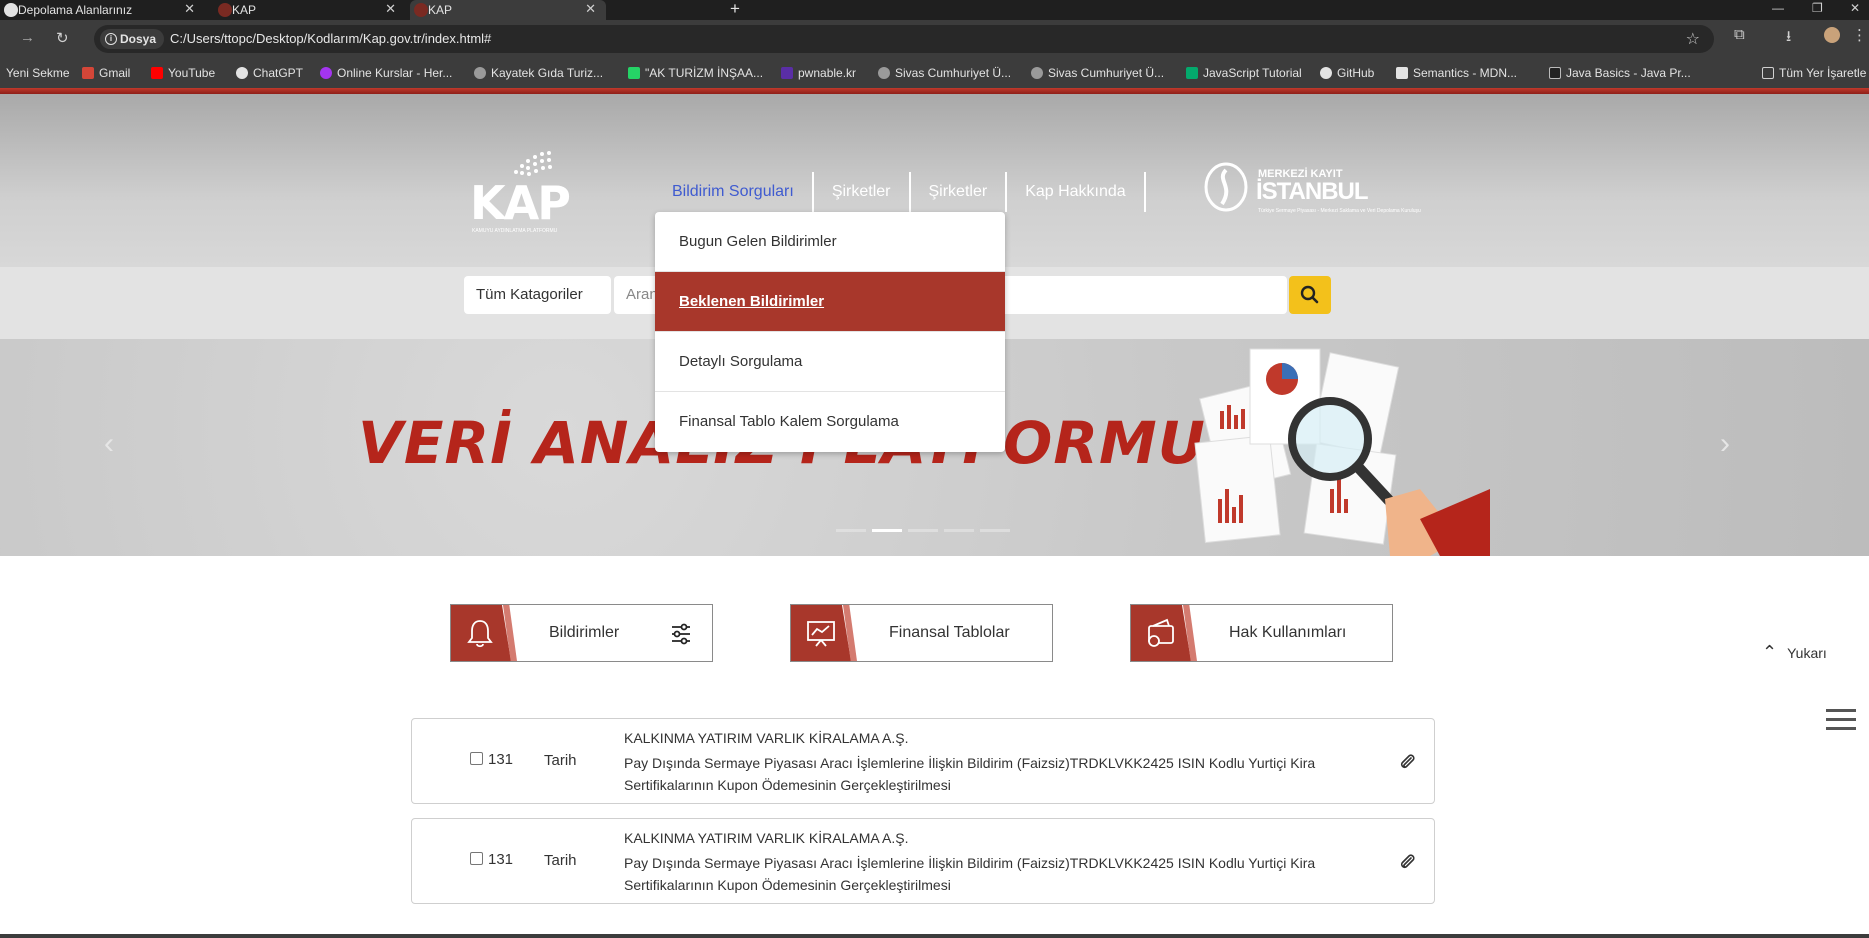 The image size is (1869, 938). What do you see at coordinates (183, 73) in the screenshot?
I see `bookmark-item: YouTube` at bounding box center [183, 73].